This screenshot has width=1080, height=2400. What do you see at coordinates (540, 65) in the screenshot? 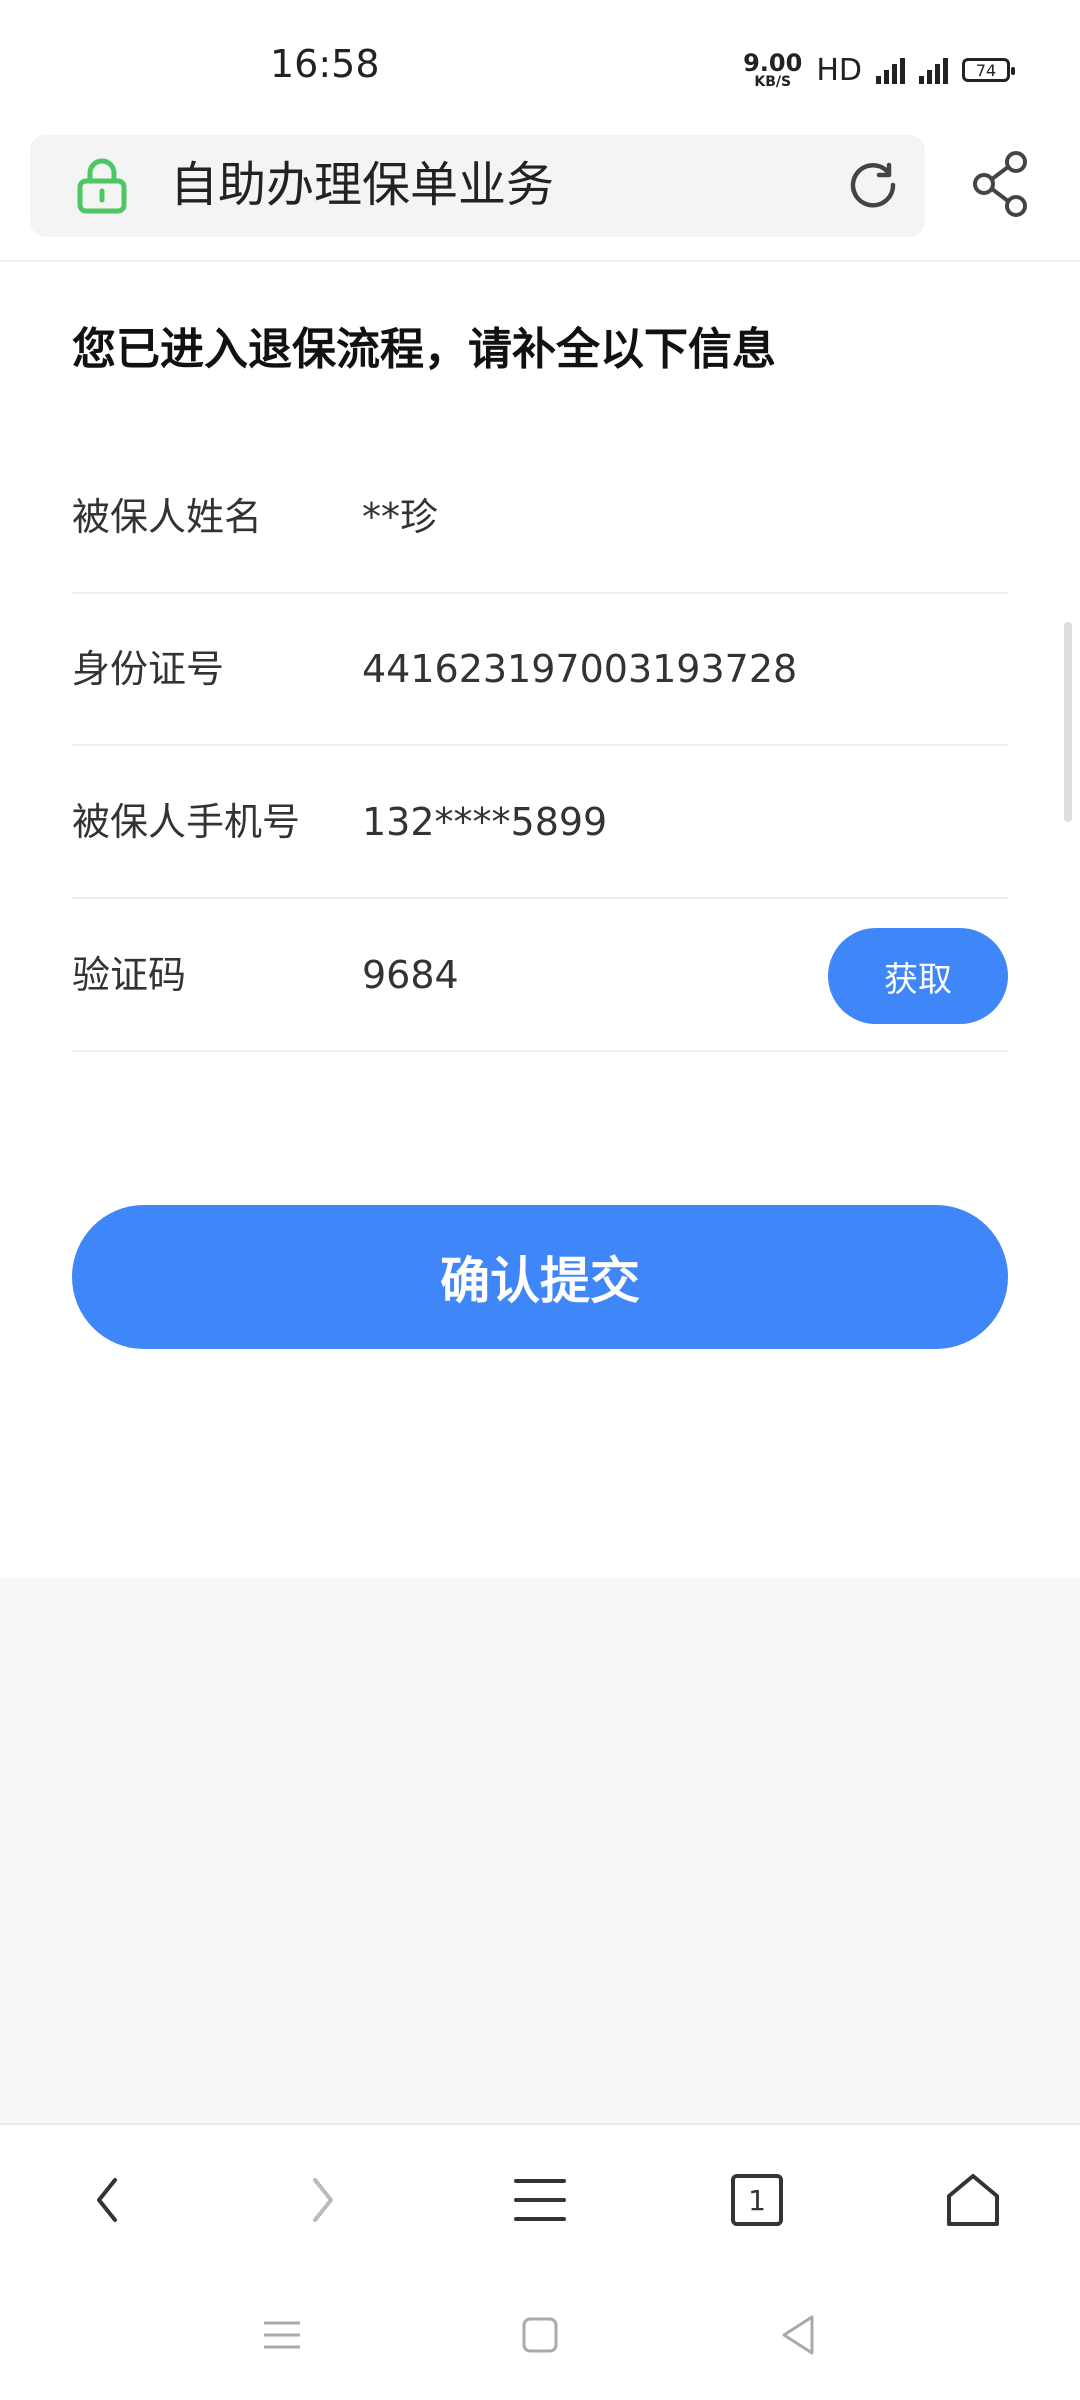
I see `status-bar: 16:58 9.00 KB/S HD 74` at bounding box center [540, 65].